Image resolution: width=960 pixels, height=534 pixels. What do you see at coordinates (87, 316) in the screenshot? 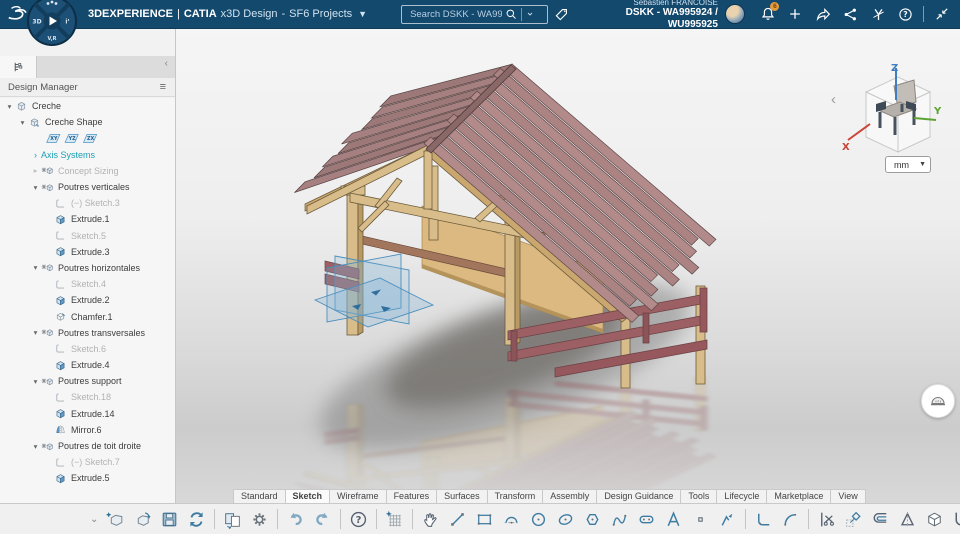
I see `tree-item: Chamfer.1` at bounding box center [87, 316].